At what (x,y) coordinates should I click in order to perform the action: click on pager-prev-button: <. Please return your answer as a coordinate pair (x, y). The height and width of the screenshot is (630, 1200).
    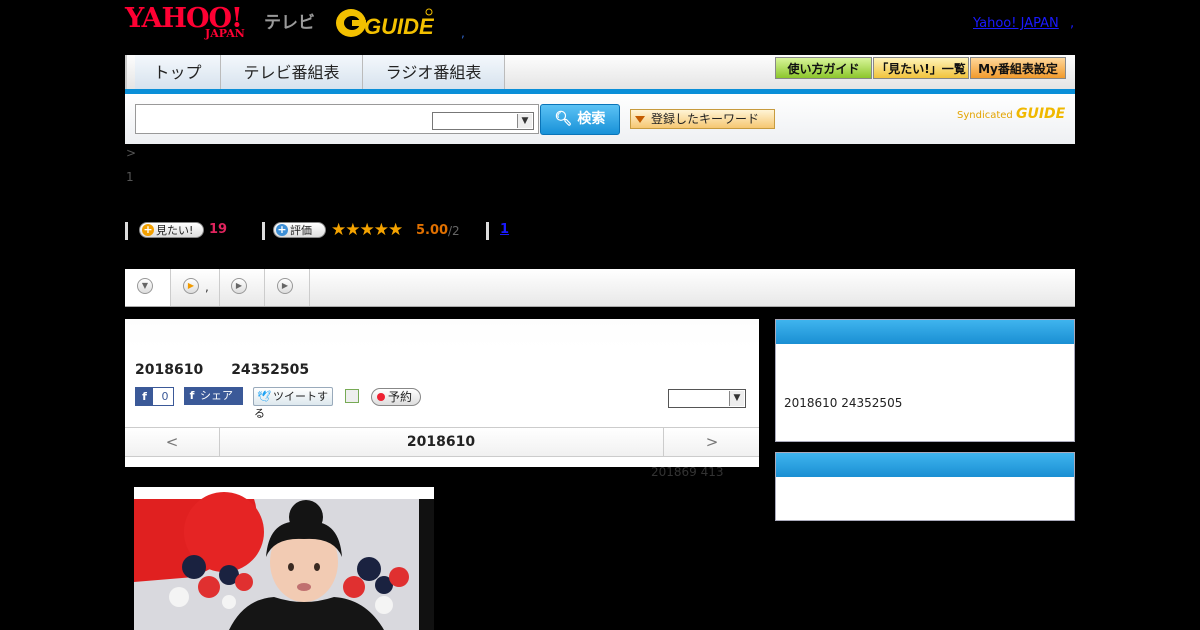
    Looking at the image, I should click on (172, 442).